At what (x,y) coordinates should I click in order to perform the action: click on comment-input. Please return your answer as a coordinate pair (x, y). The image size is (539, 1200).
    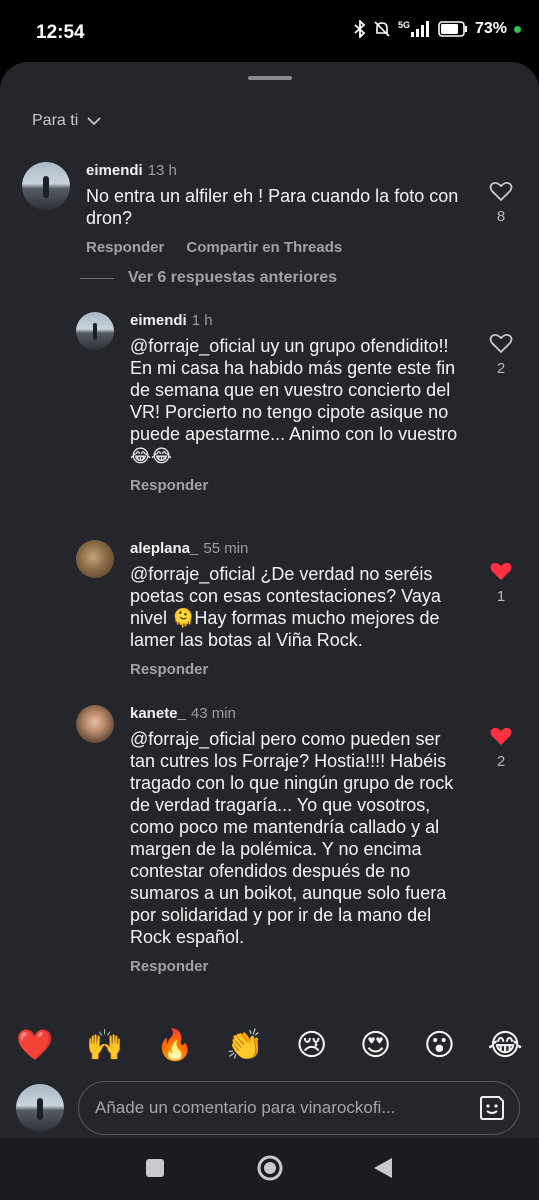
    Looking at the image, I should click on (286, 1108).